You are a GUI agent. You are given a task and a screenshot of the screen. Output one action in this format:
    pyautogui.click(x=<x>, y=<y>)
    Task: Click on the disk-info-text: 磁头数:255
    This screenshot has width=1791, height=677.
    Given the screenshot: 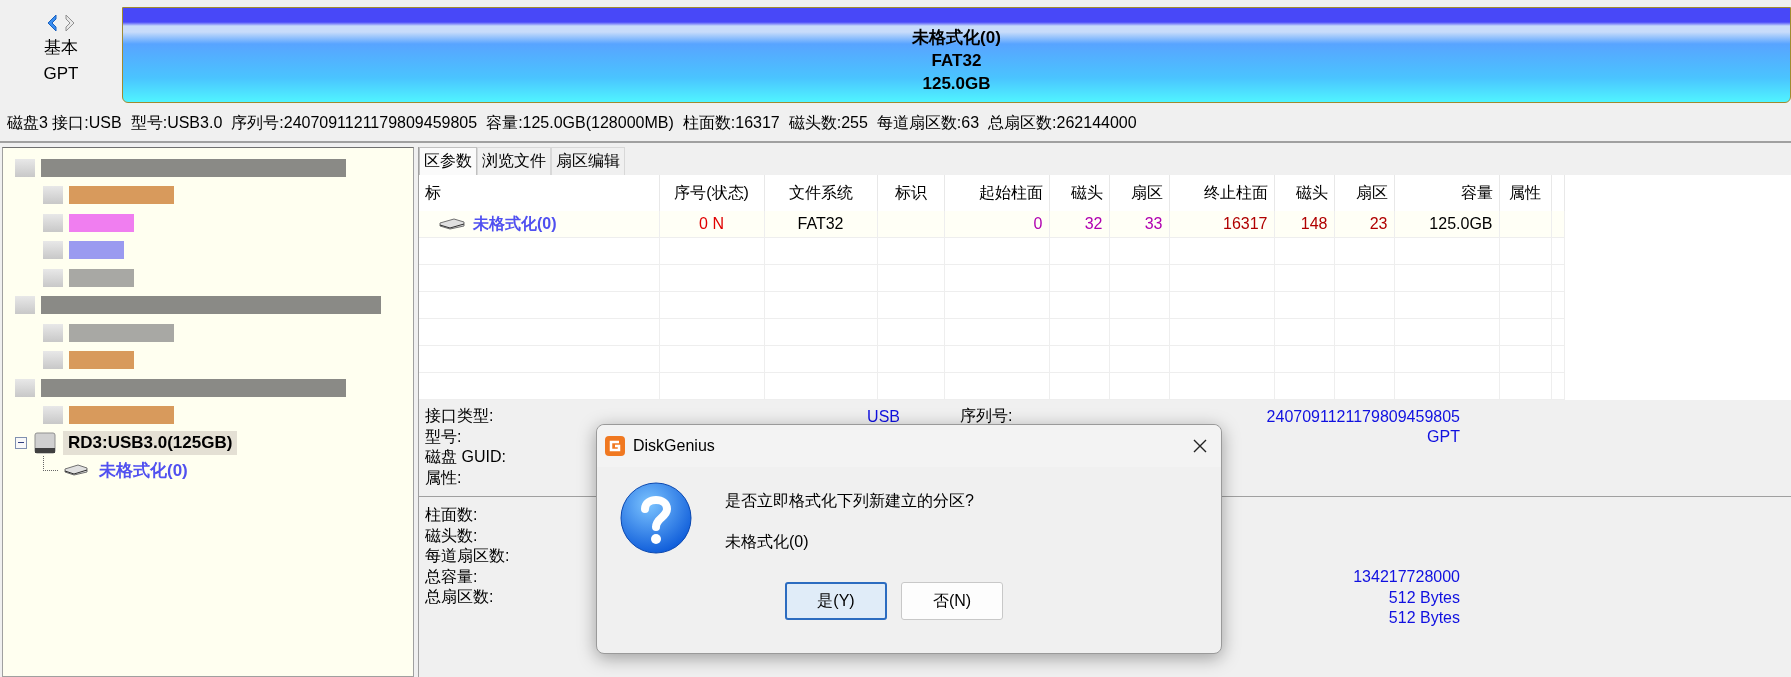 What is the action you would take?
    pyautogui.click(x=828, y=122)
    